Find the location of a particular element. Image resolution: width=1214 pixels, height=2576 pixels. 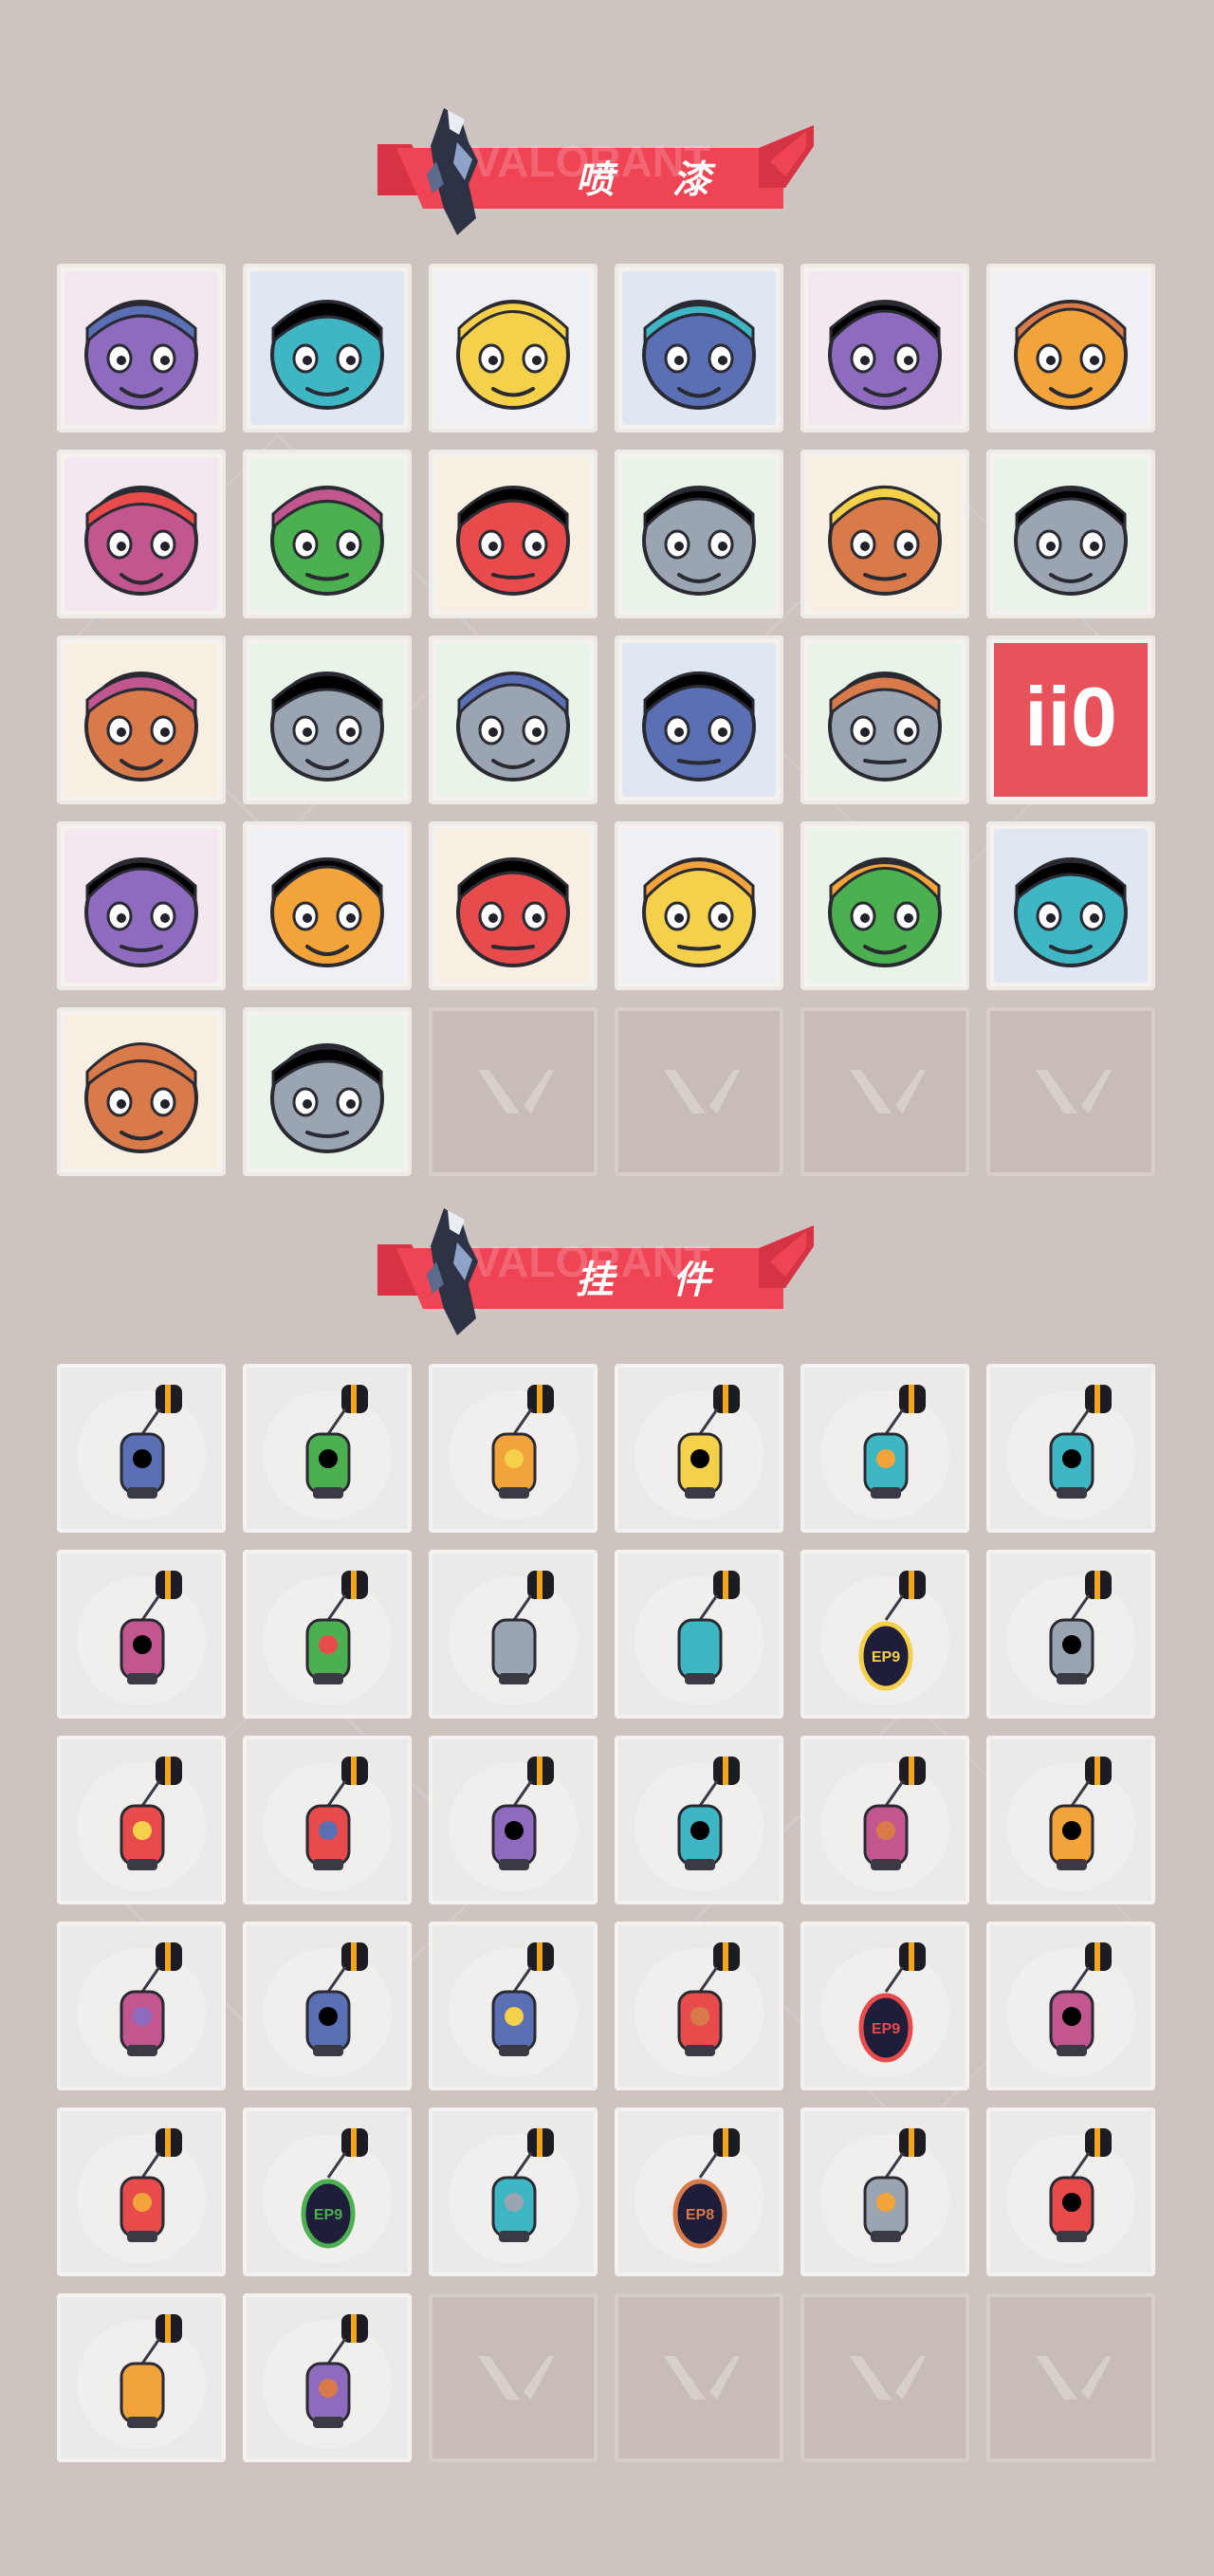

sprays-title: 喷 漆 is located at coordinates (654, 179).